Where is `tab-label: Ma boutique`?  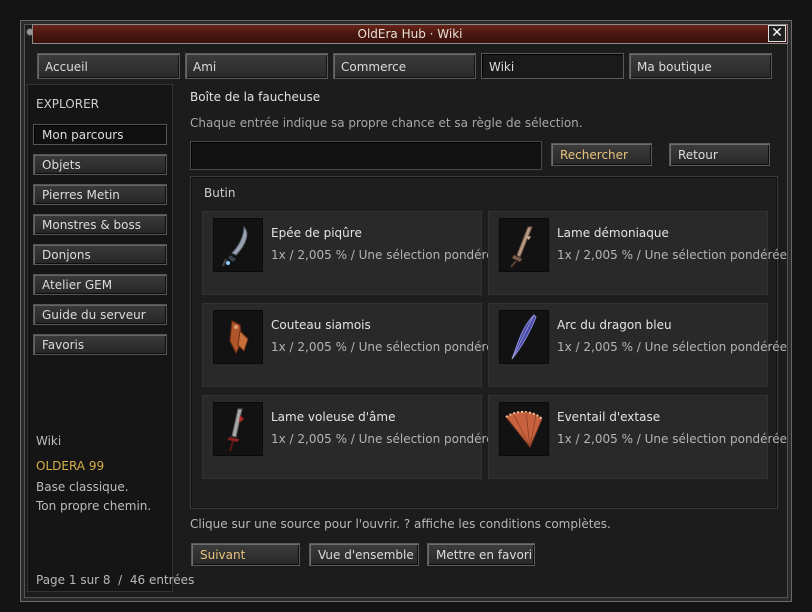
tab-label: Ma boutique is located at coordinates (674, 67).